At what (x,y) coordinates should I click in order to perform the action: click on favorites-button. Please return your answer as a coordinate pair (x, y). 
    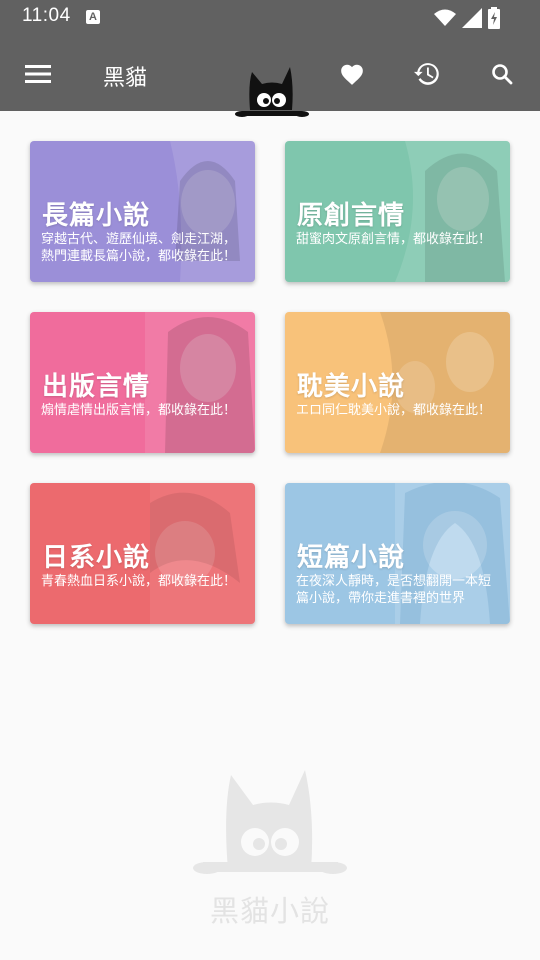
    Looking at the image, I should click on (352, 74).